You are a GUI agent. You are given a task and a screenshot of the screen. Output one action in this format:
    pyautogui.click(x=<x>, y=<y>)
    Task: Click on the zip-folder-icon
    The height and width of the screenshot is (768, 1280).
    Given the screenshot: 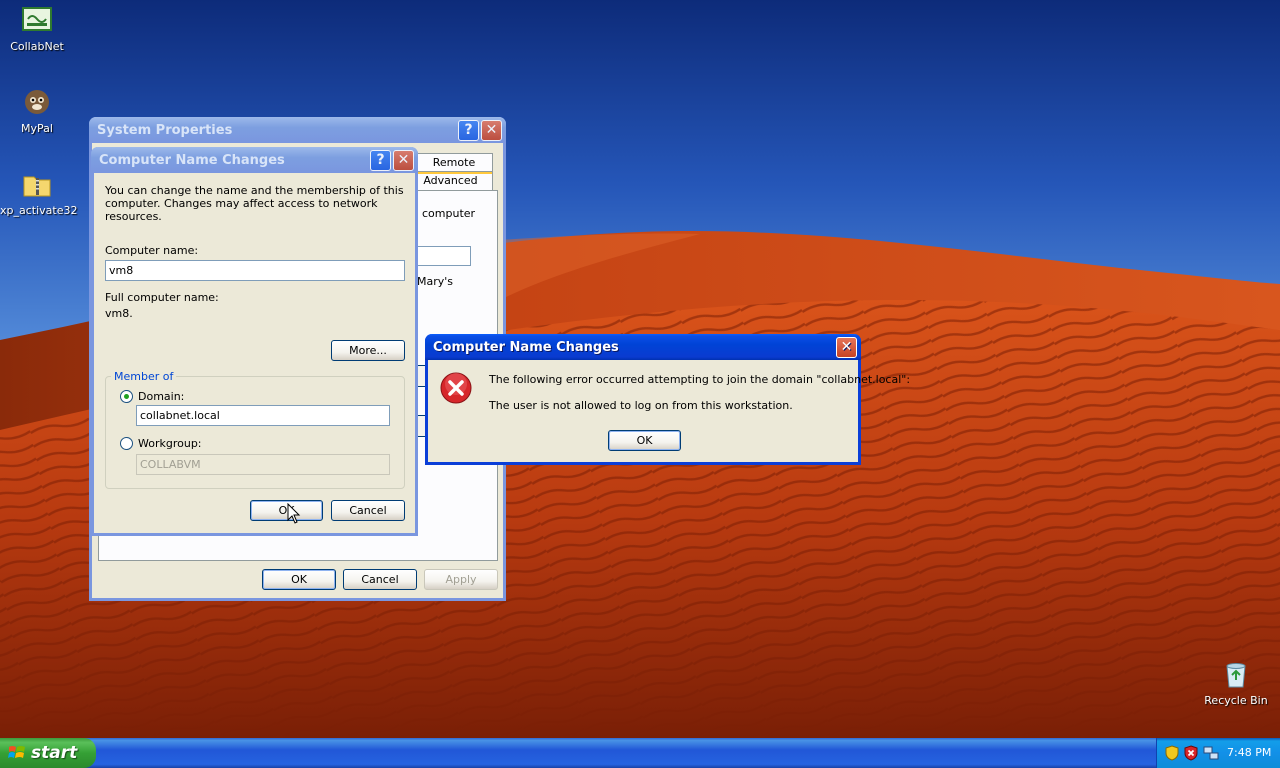 What is the action you would take?
    pyautogui.click(x=37, y=186)
    